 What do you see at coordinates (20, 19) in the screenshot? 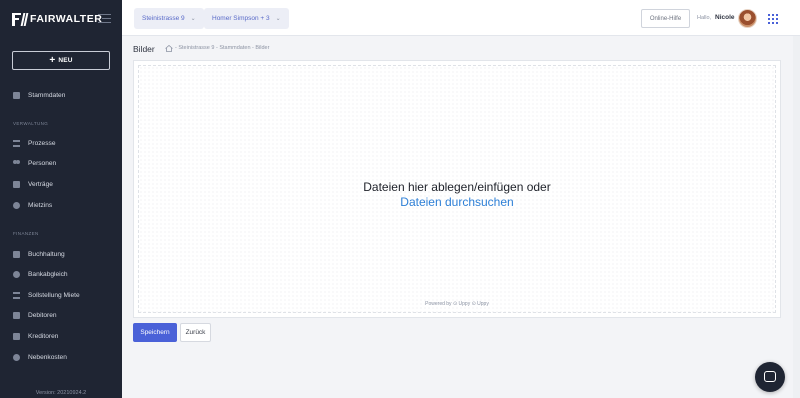
I see `logo-mark-icon` at bounding box center [20, 19].